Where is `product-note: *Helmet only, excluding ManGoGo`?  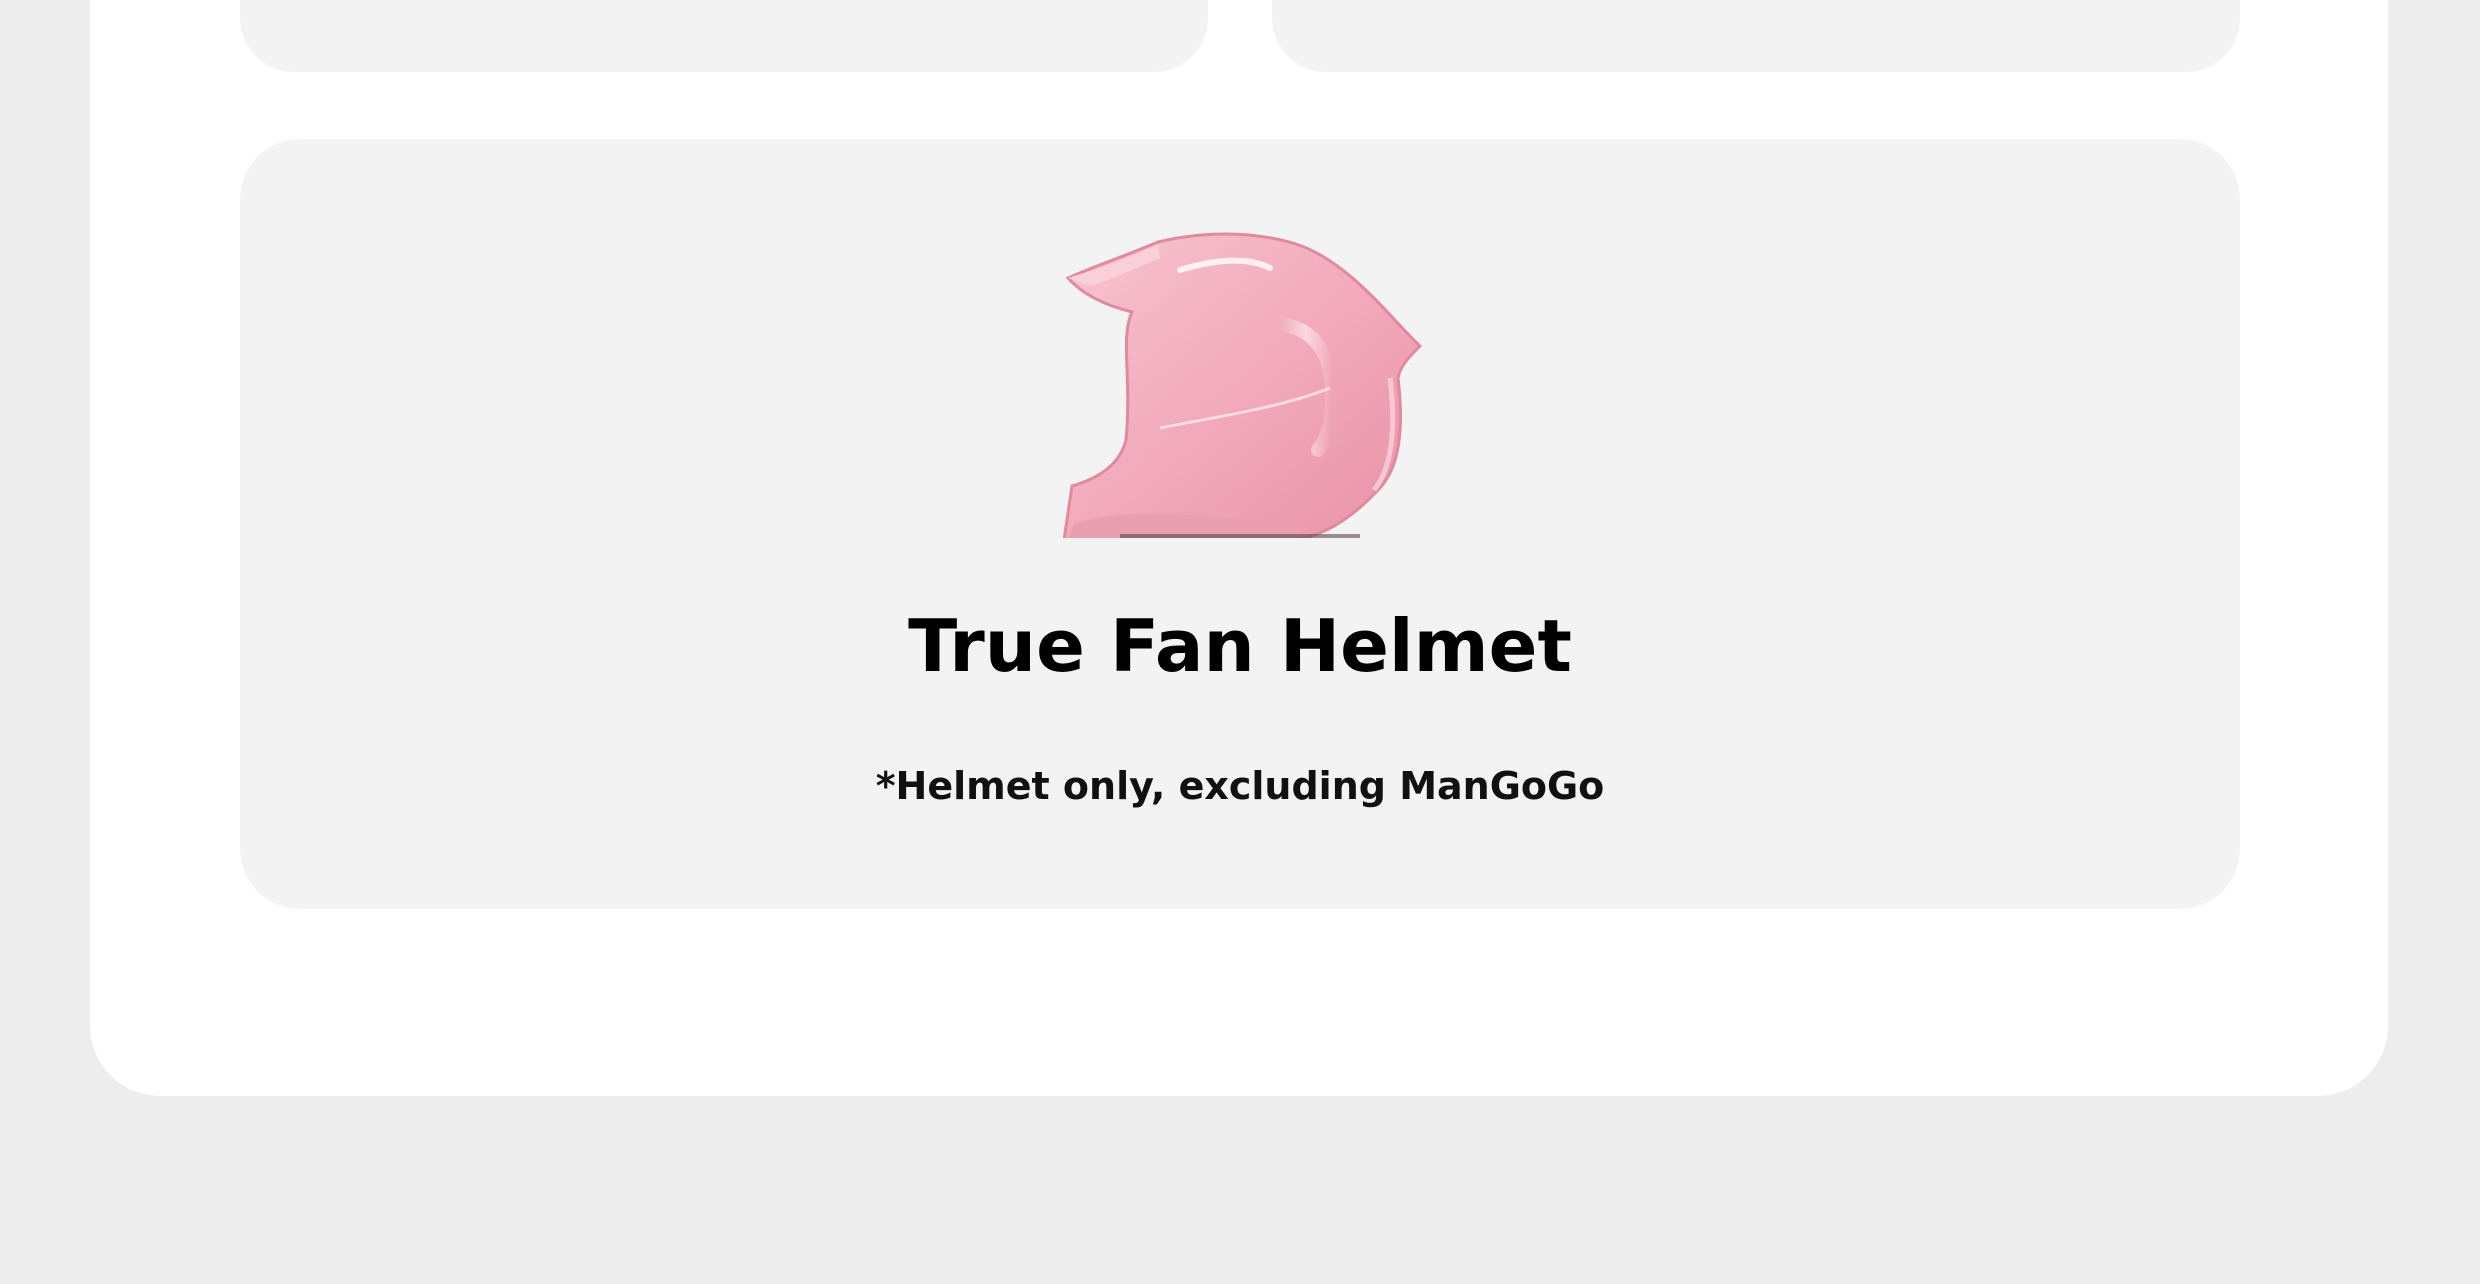 product-note: *Helmet only, excluding ManGoGo is located at coordinates (1240, 786).